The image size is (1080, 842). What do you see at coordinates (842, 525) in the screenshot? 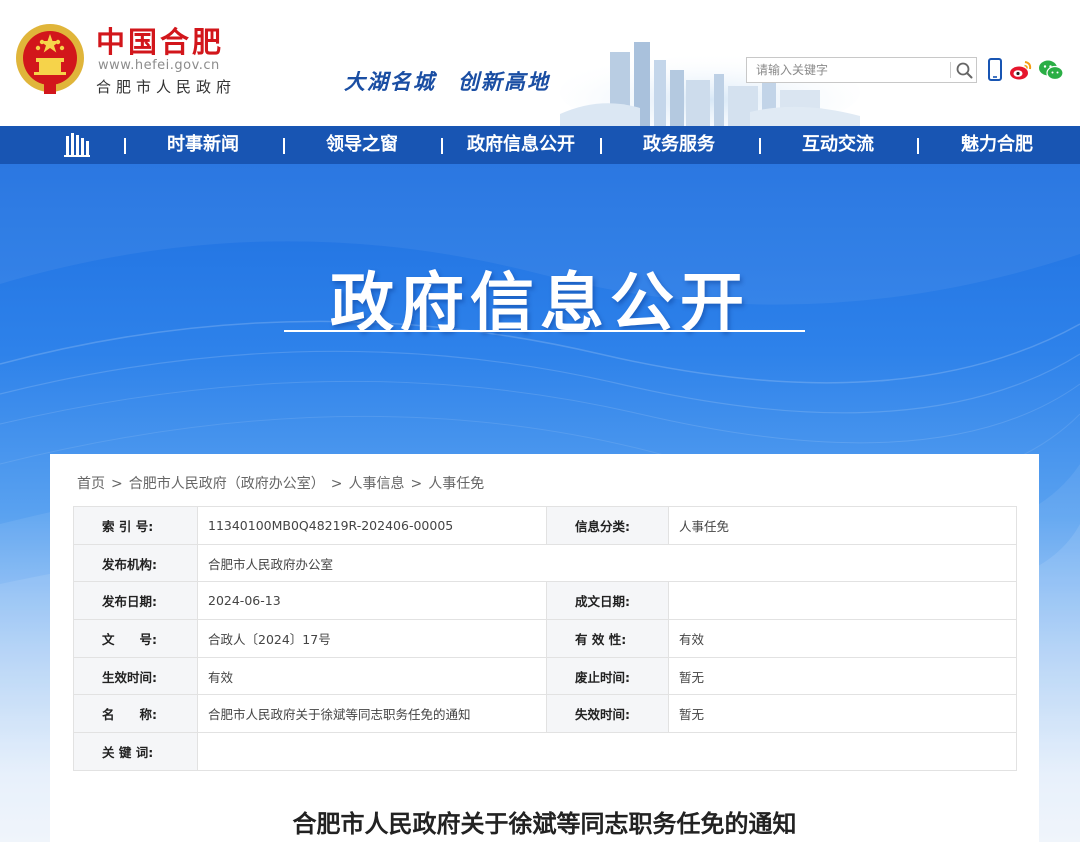
I see `category-value: 人事任免` at bounding box center [842, 525].